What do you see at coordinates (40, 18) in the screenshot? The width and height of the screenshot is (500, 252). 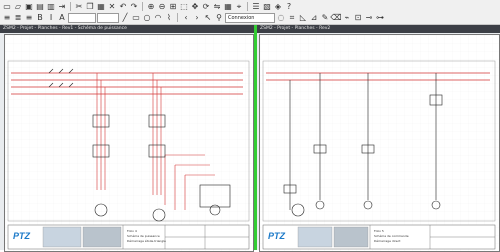 I see `bold-icon: B` at bounding box center [40, 18].